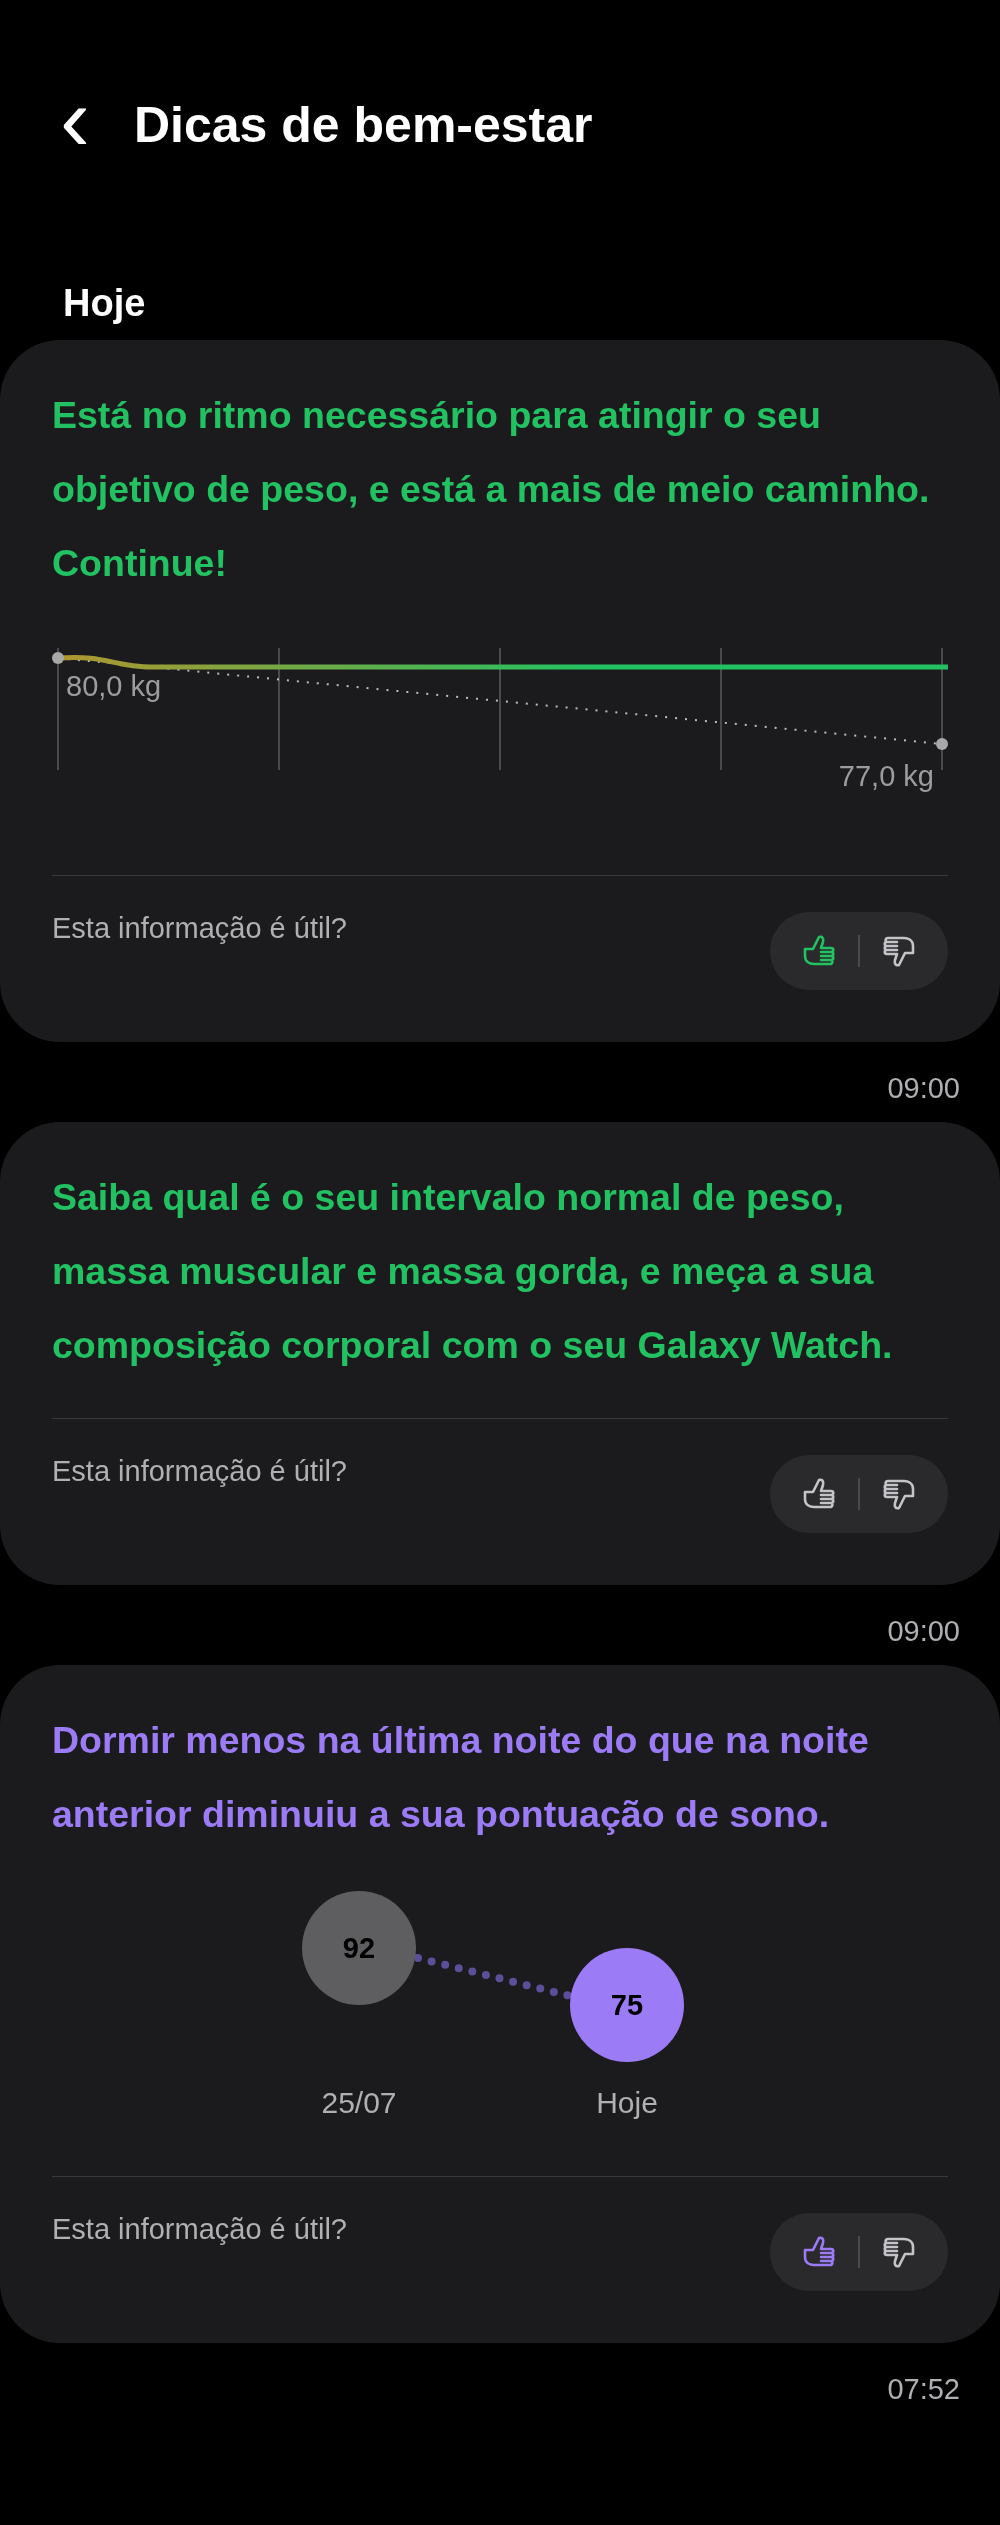  I want to click on date-label: Hoje, so click(627, 2103).